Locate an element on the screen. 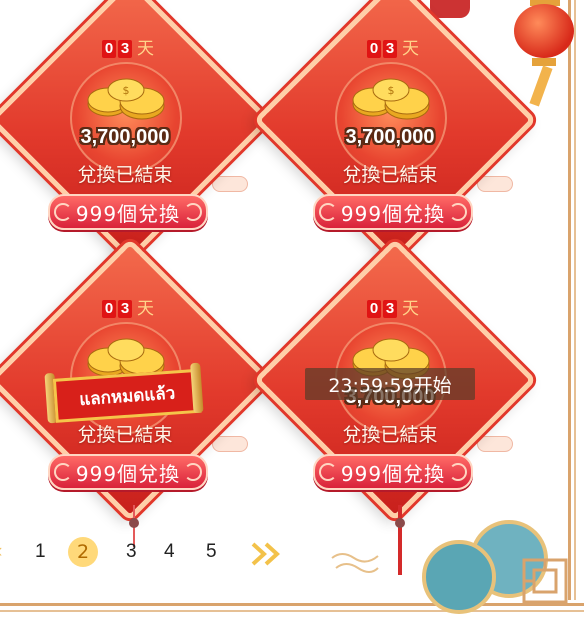 This screenshot has height=627, width=584. lantern-bottom is located at coordinates (544, 62).